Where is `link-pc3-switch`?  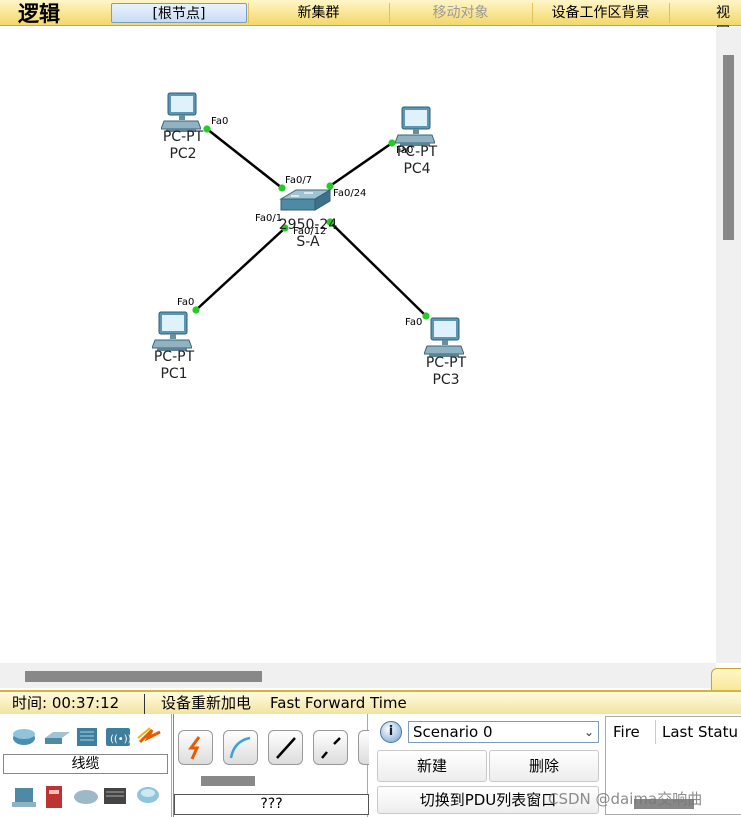 link-pc3-switch is located at coordinates (378, 269).